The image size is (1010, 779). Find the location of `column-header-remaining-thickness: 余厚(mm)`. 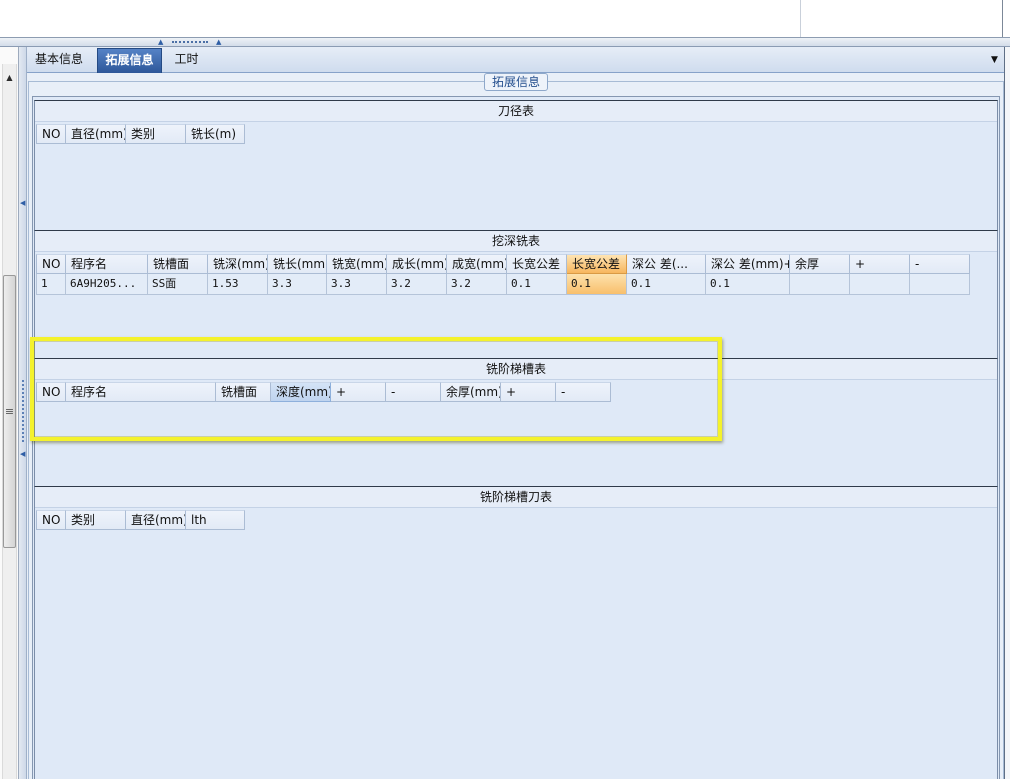

column-header-remaining-thickness: 余厚(mm) is located at coordinates (471, 392).